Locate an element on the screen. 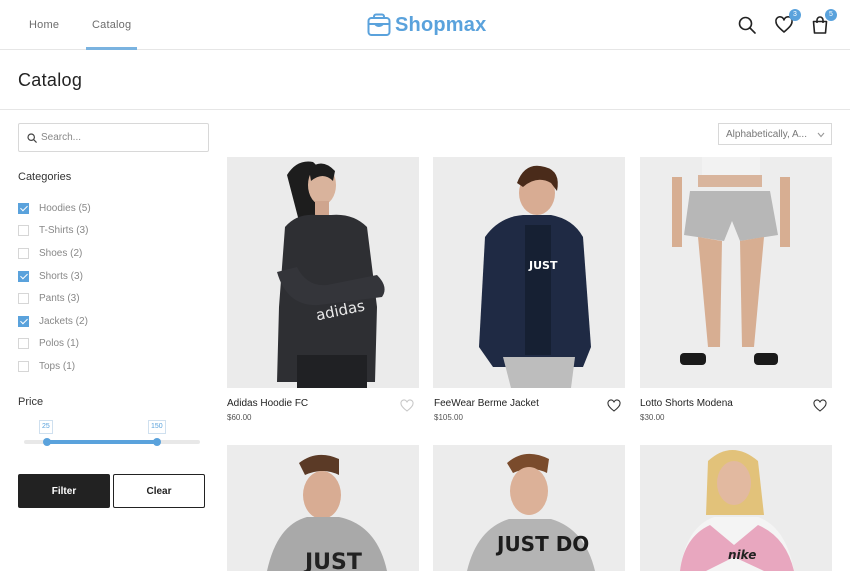  print-text: nike is located at coordinates (742, 555).